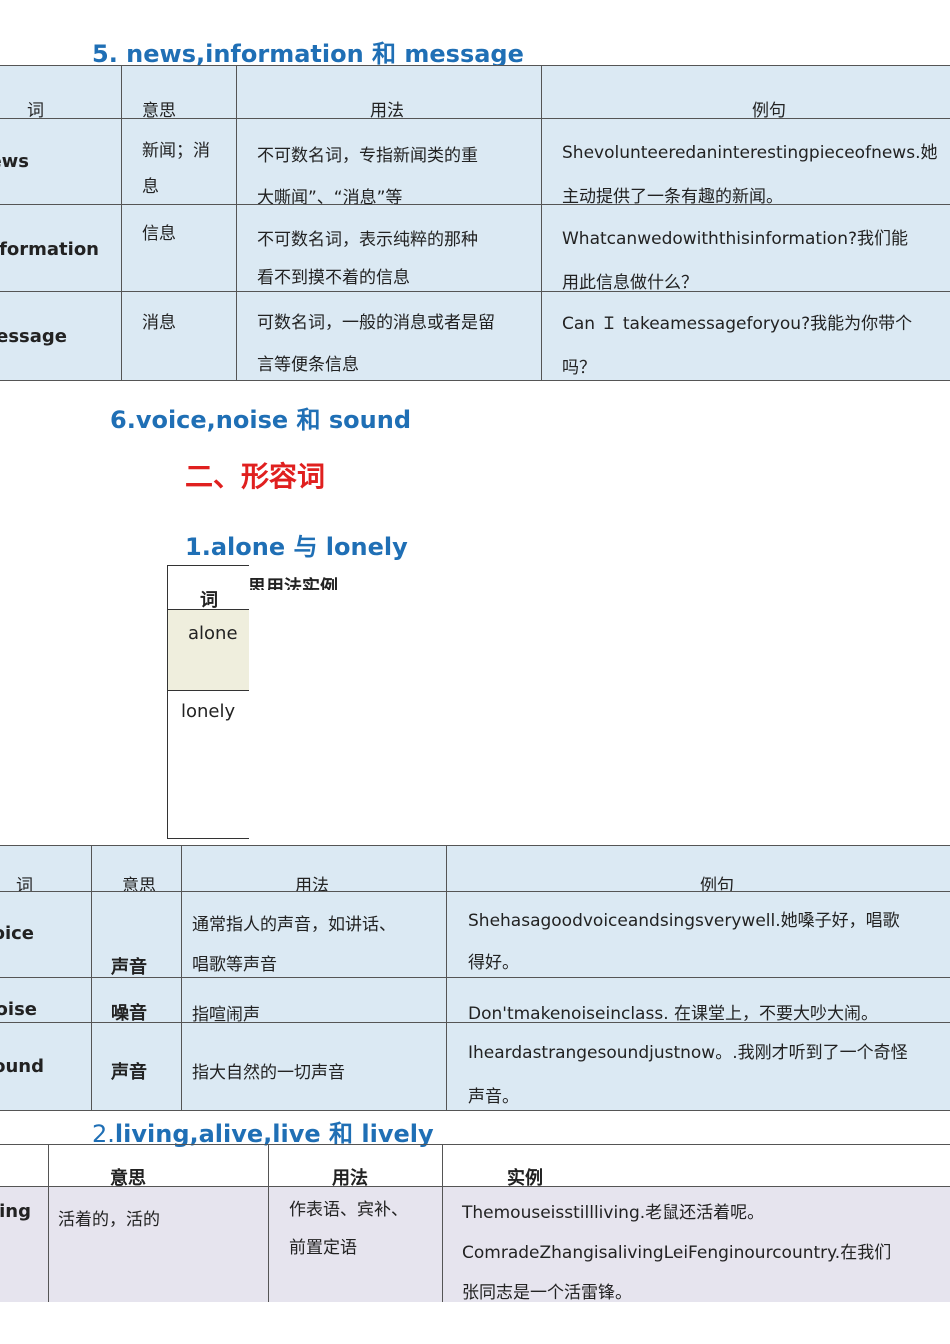 The height and width of the screenshot is (1344, 950). Describe the element at coordinates (159, 234) in the screenshot. I see `meaning-information: 信息` at that location.